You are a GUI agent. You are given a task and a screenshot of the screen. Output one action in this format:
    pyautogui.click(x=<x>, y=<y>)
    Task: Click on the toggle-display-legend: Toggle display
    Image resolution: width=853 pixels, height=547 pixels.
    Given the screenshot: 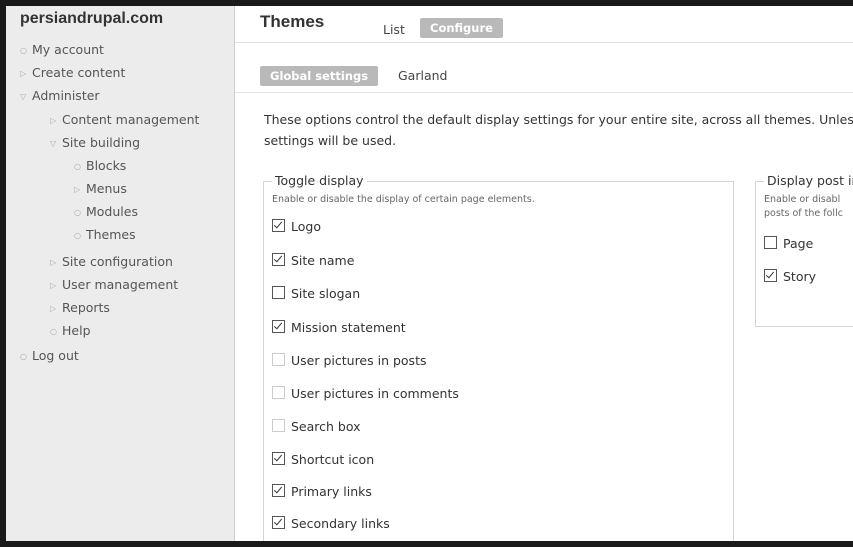 What is the action you would take?
    pyautogui.click(x=319, y=180)
    